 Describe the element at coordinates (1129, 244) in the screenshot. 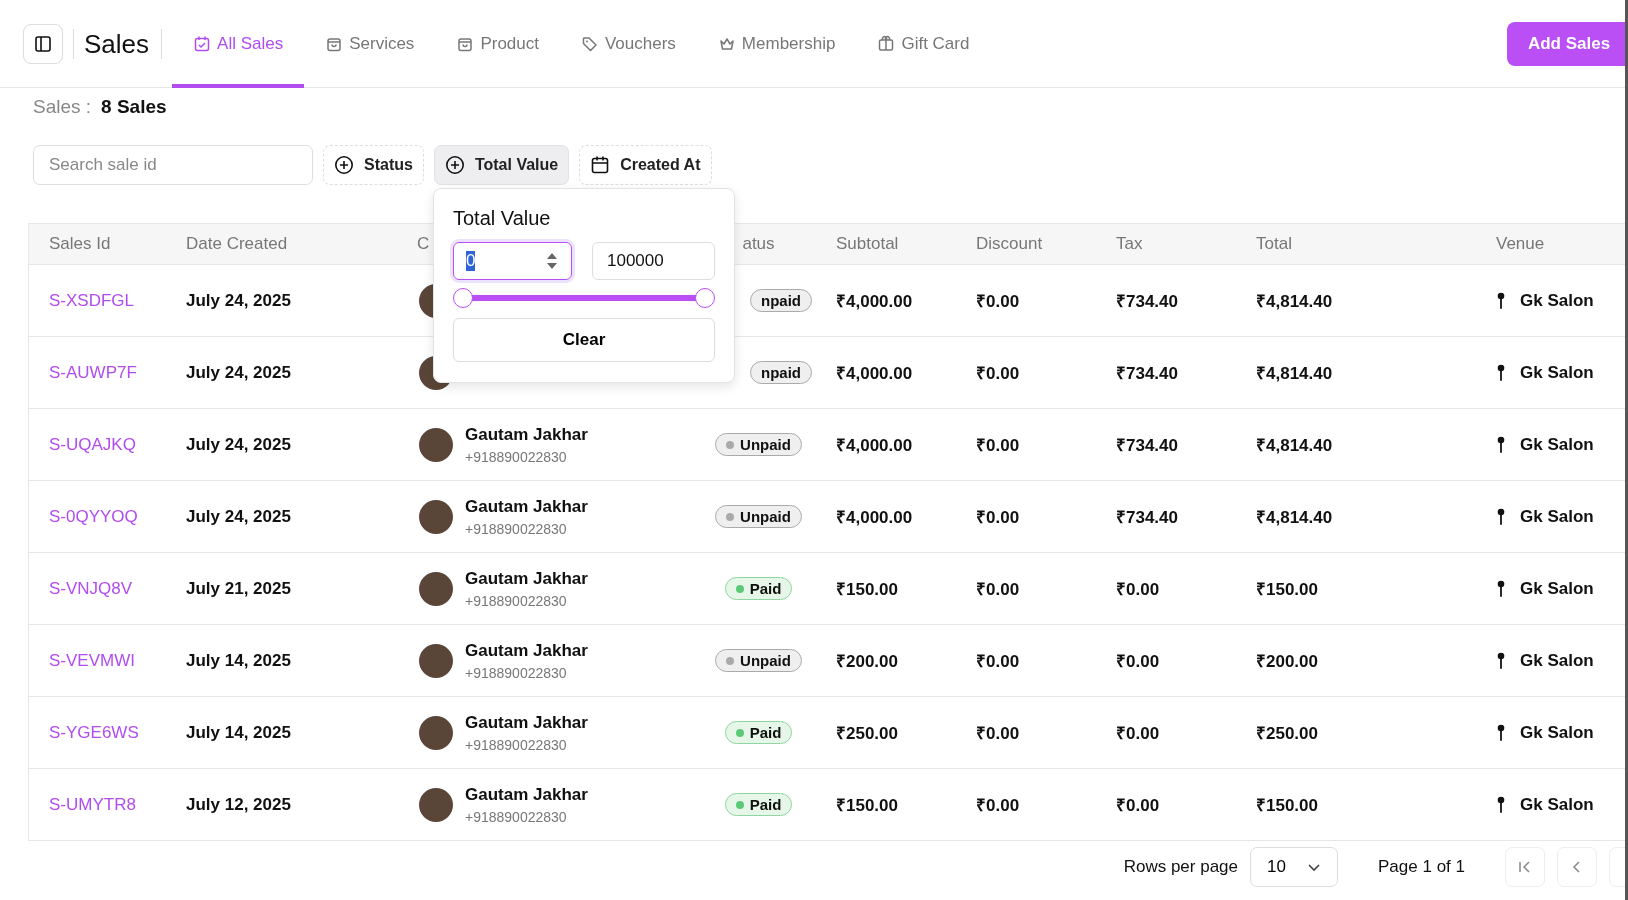

I see `column-header: Tax` at that location.